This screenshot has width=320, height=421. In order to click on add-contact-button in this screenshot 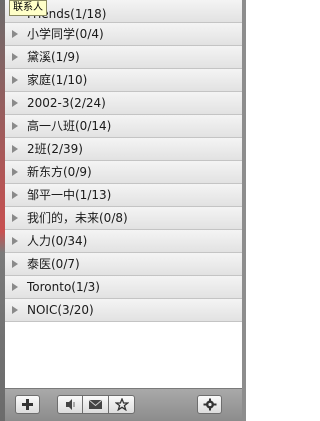, I will do `click(27, 404)`.